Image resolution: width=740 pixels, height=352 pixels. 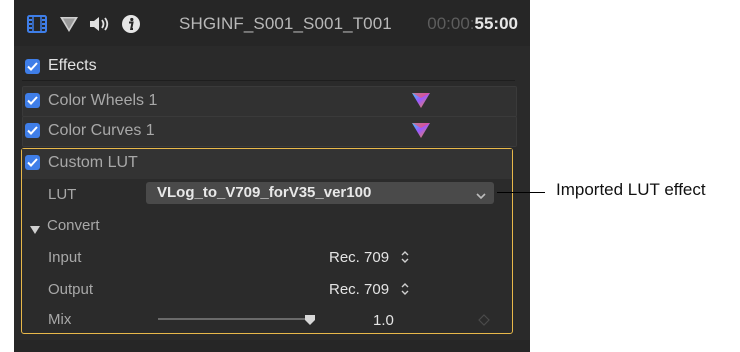 What do you see at coordinates (484, 322) in the screenshot?
I see `keyframe-diamond-icon` at bounding box center [484, 322].